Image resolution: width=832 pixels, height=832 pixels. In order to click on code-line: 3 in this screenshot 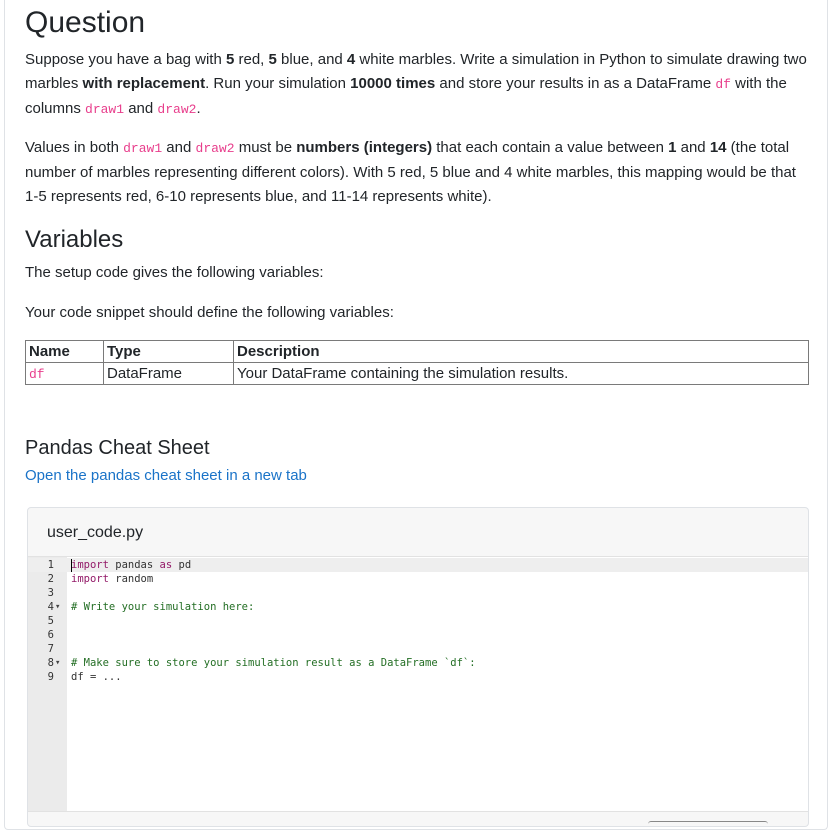, I will do `click(418, 593)`.